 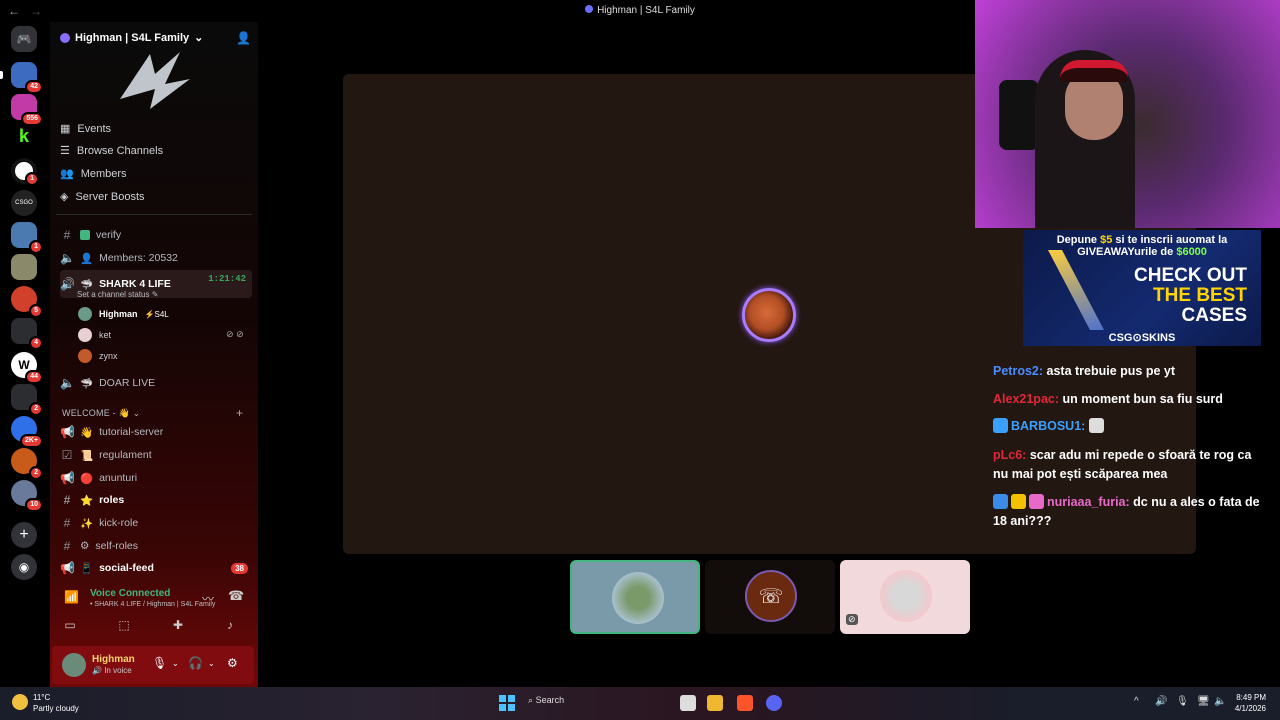 I want to click on soundboard-icon: ♪, so click(x=230, y=625).